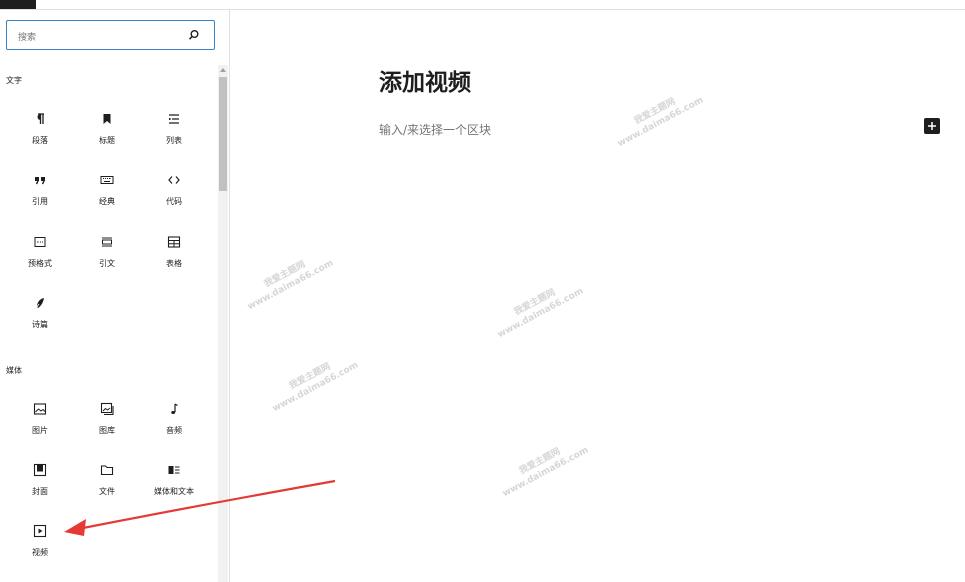 The width and height of the screenshot is (965, 582). What do you see at coordinates (18, 4) in the screenshot?
I see `toolbar-logo` at bounding box center [18, 4].